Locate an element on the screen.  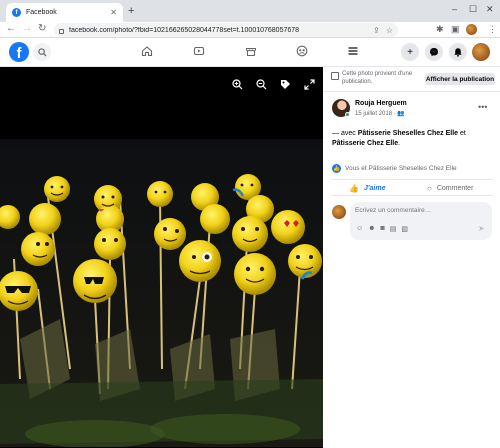
reactions-text: Vous et Pâtisserie Sheselles Chez Elle is located at coordinates (401, 168).